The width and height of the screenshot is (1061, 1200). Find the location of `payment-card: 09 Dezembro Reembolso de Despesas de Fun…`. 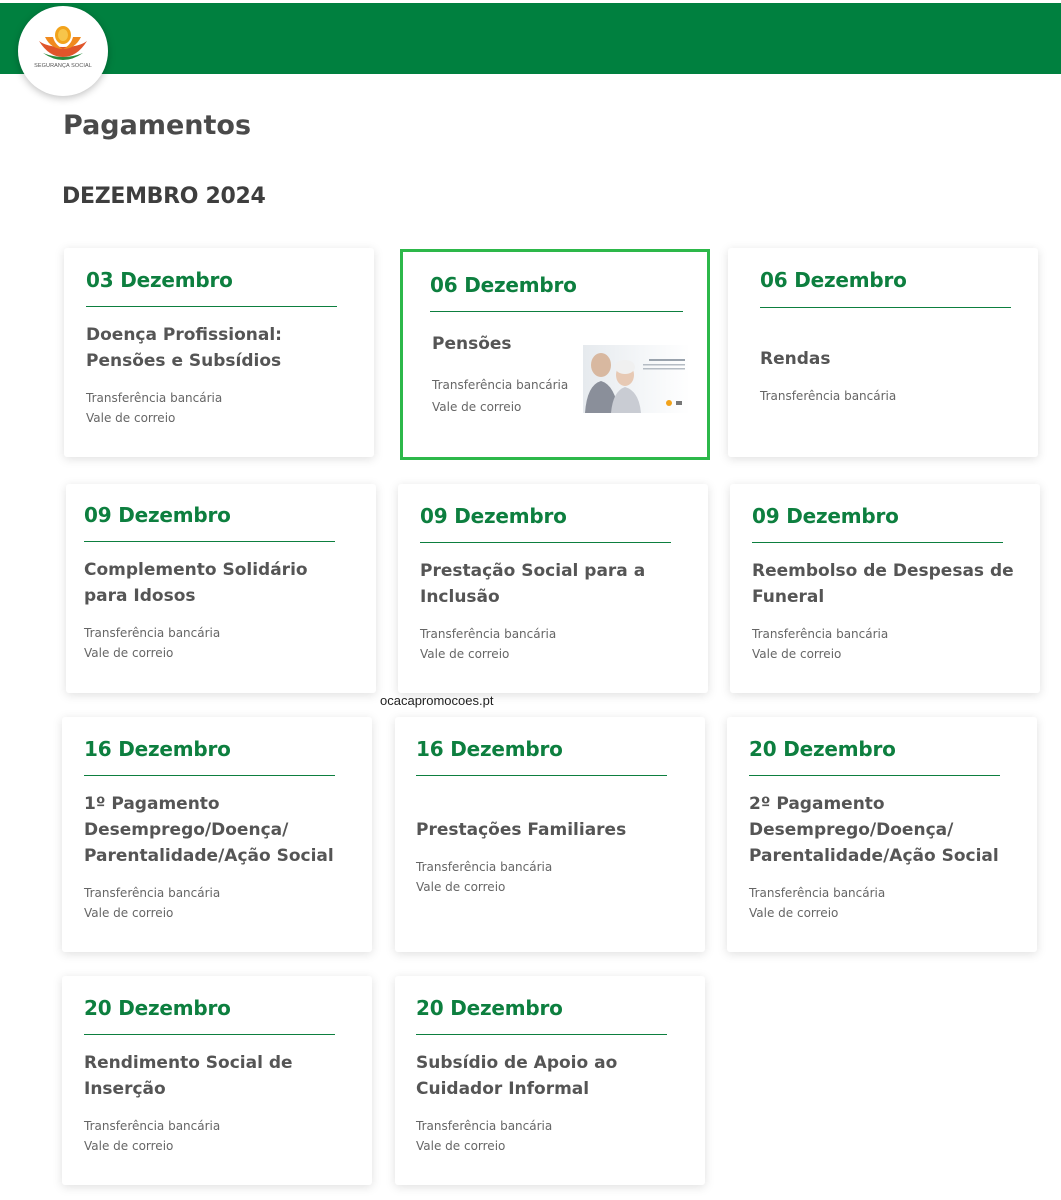

payment-card: 09 Dezembro Reembolso de Despesas de Fun… is located at coordinates (885, 588).